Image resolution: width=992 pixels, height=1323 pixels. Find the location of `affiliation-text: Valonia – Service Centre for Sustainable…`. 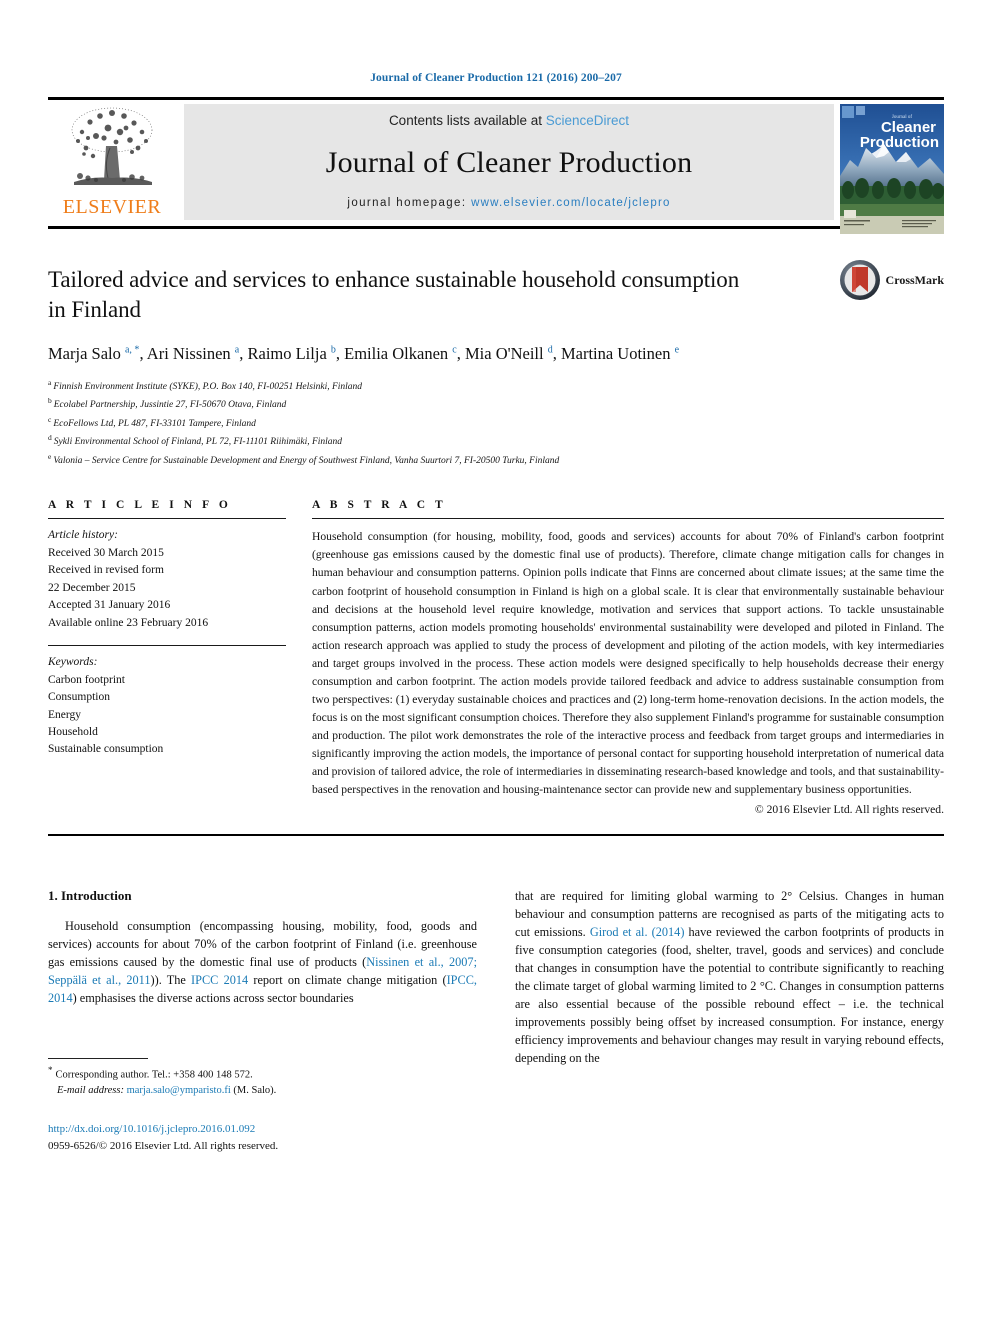

affiliation-text: Valonia – Service Centre for Sustainable… is located at coordinates (306, 460).